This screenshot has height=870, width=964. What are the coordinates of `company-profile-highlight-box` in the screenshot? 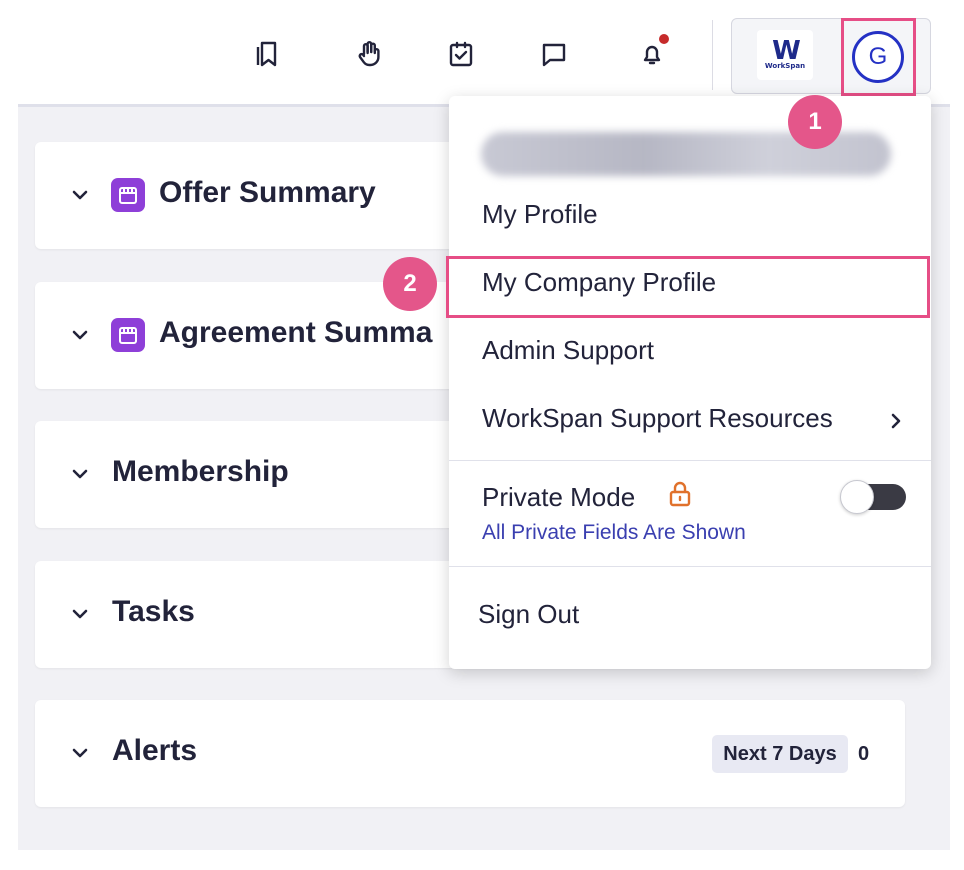 It's located at (688, 287).